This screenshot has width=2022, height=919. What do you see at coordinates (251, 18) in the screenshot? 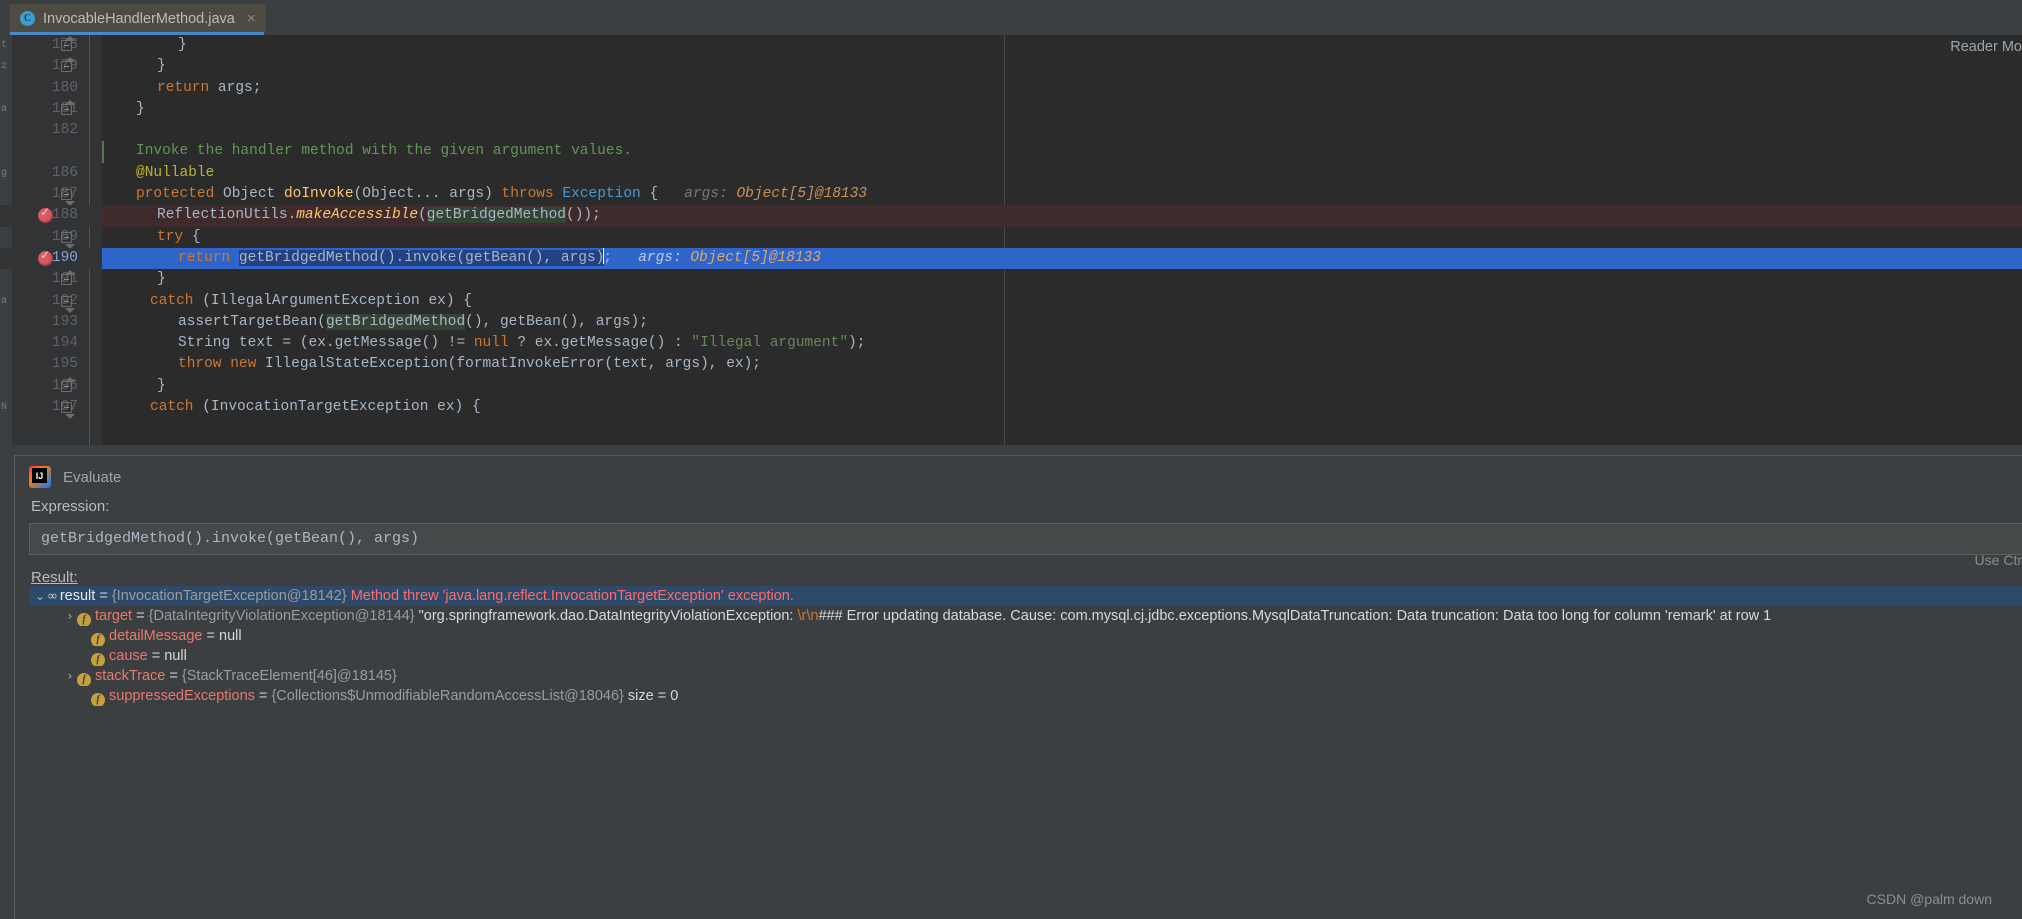
I see `close-icon: ×` at bounding box center [251, 18].